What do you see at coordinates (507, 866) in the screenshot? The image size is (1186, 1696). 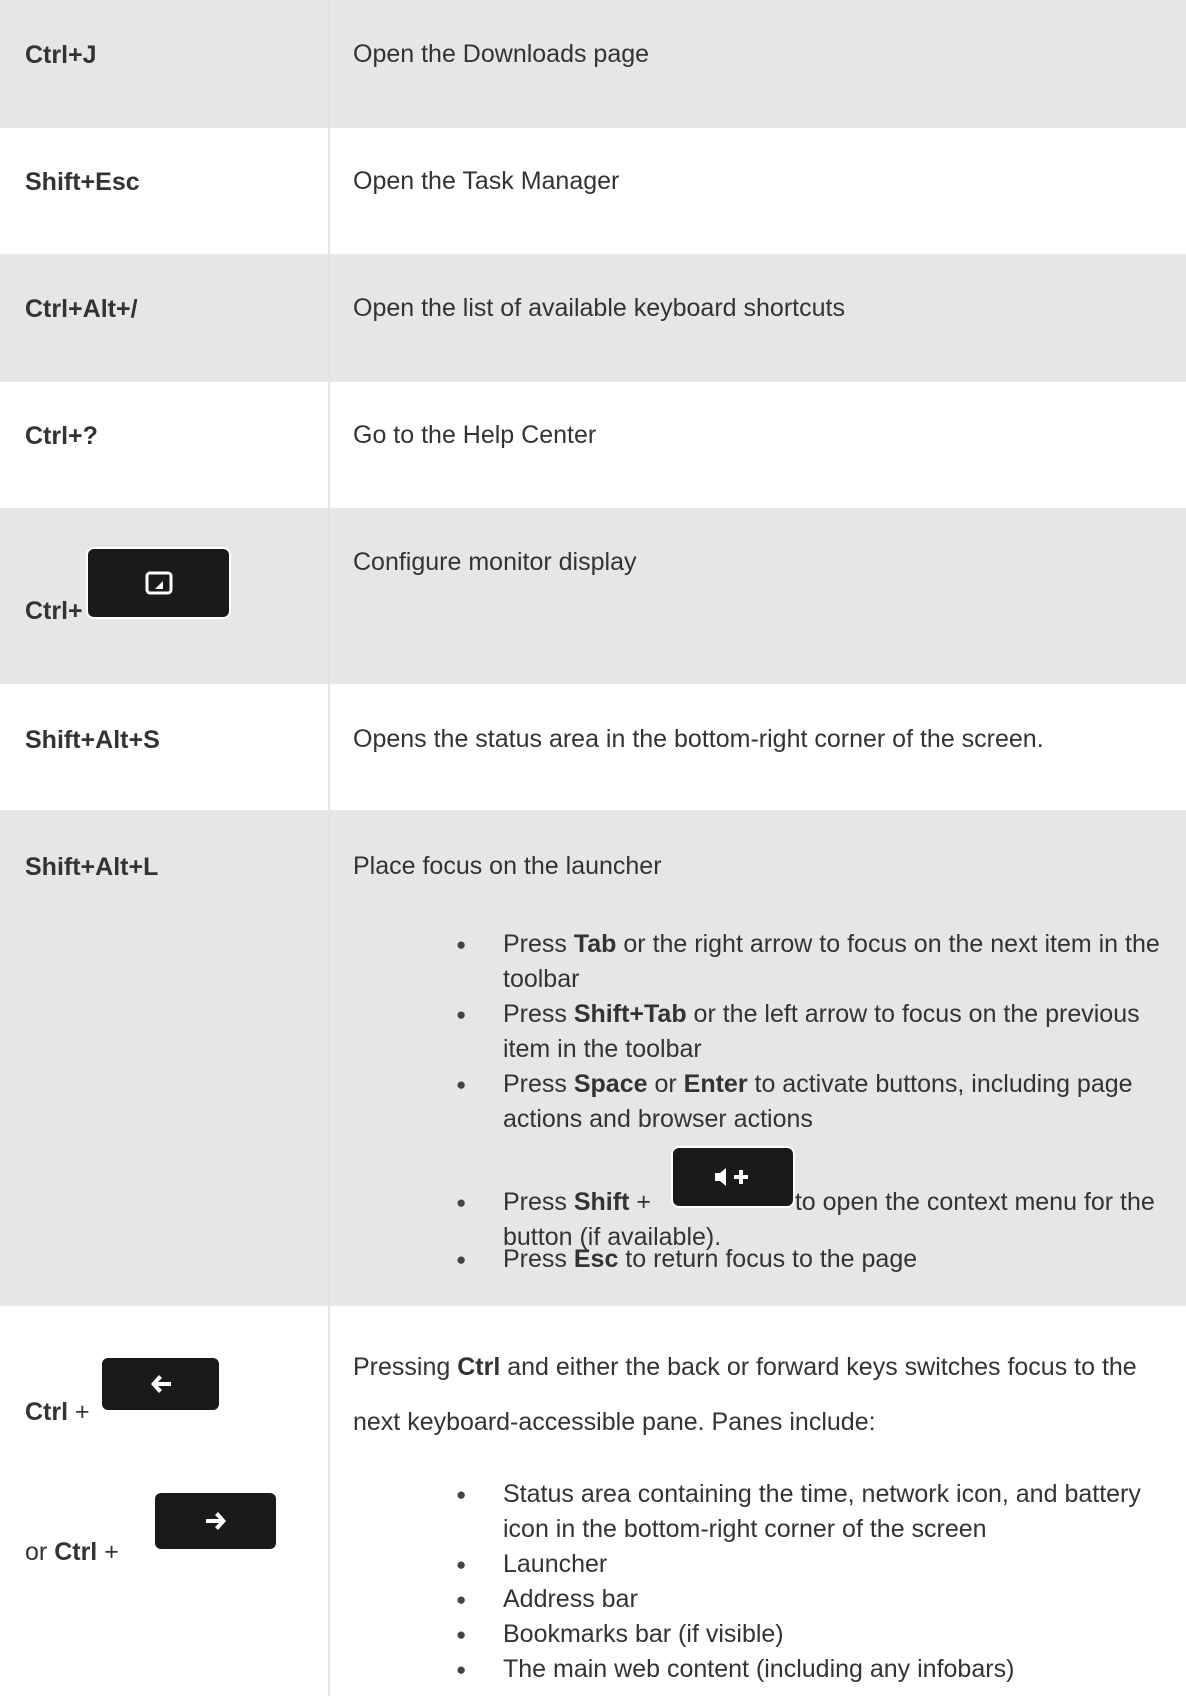 I see `shortcut-description: Place focus on the launcher` at bounding box center [507, 866].